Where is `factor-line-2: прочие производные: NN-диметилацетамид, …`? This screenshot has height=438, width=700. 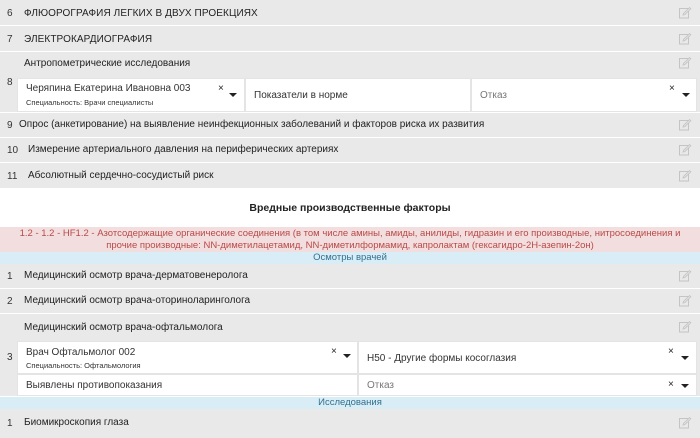
factor-line-2: прочие производные: NN-диметилацетамид, … is located at coordinates (350, 245).